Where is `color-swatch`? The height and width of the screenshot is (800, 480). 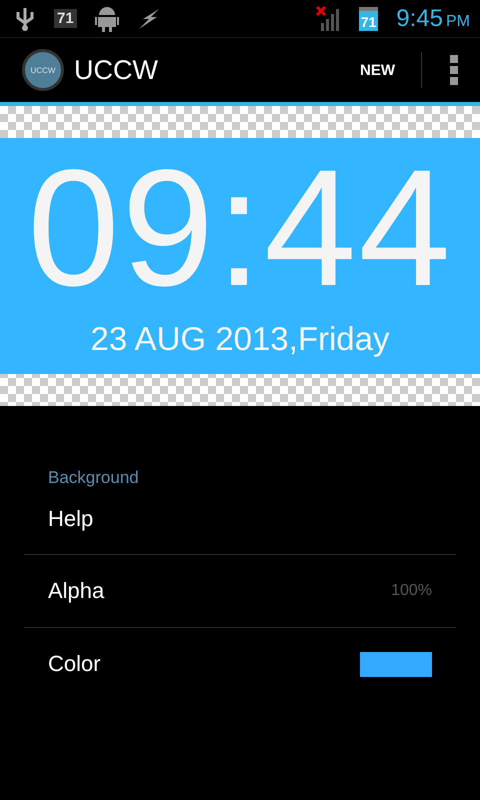
color-swatch is located at coordinates (396, 664).